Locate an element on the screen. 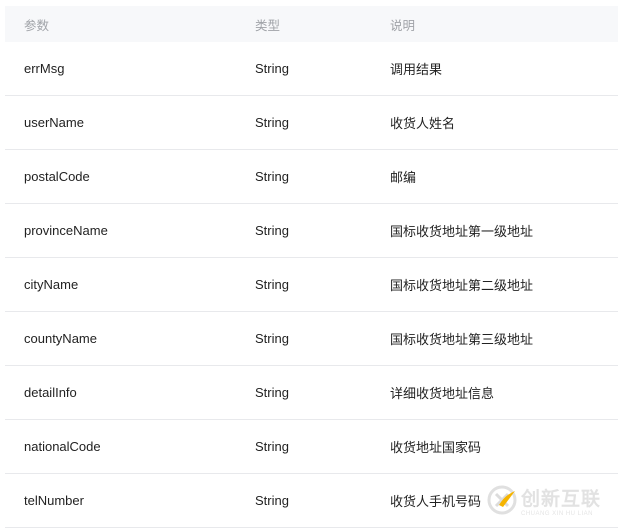 This screenshot has width=618, height=529. param-description: 收货人手机号码 is located at coordinates (436, 501).